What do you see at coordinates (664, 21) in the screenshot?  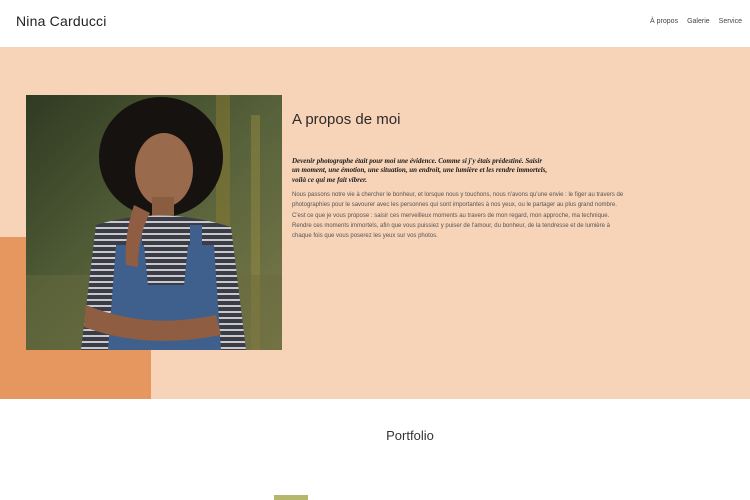 I see `nav-link-a-propos: À propos` at bounding box center [664, 21].